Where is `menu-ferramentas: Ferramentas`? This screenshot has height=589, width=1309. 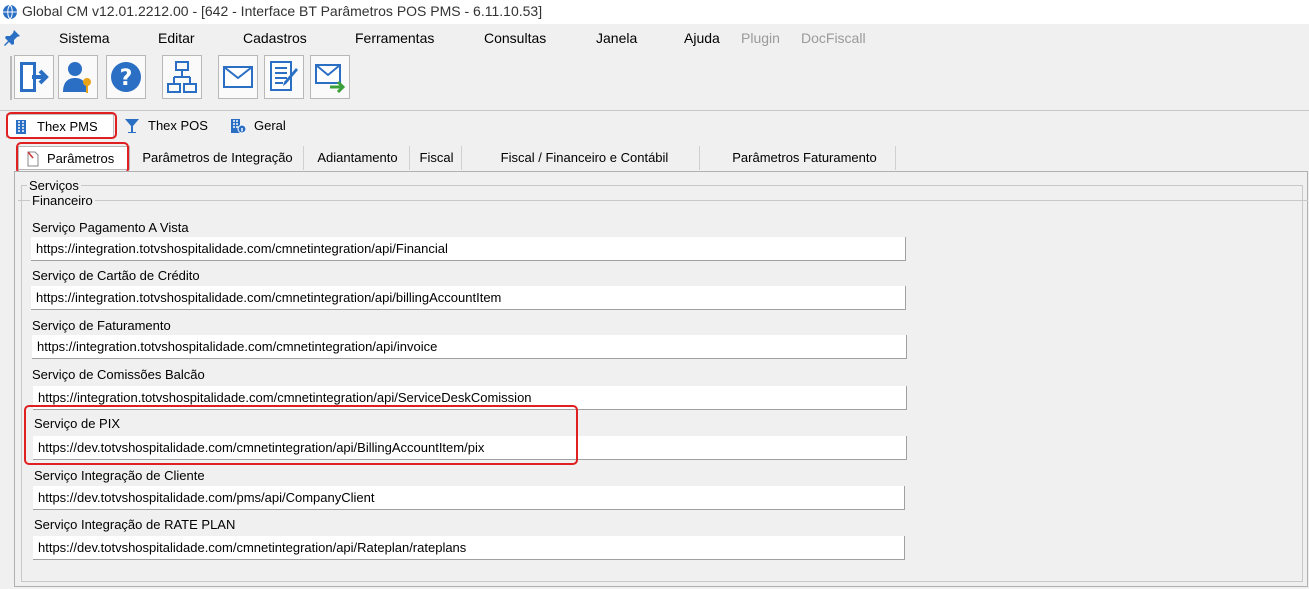
menu-ferramentas: Ferramentas is located at coordinates (394, 38).